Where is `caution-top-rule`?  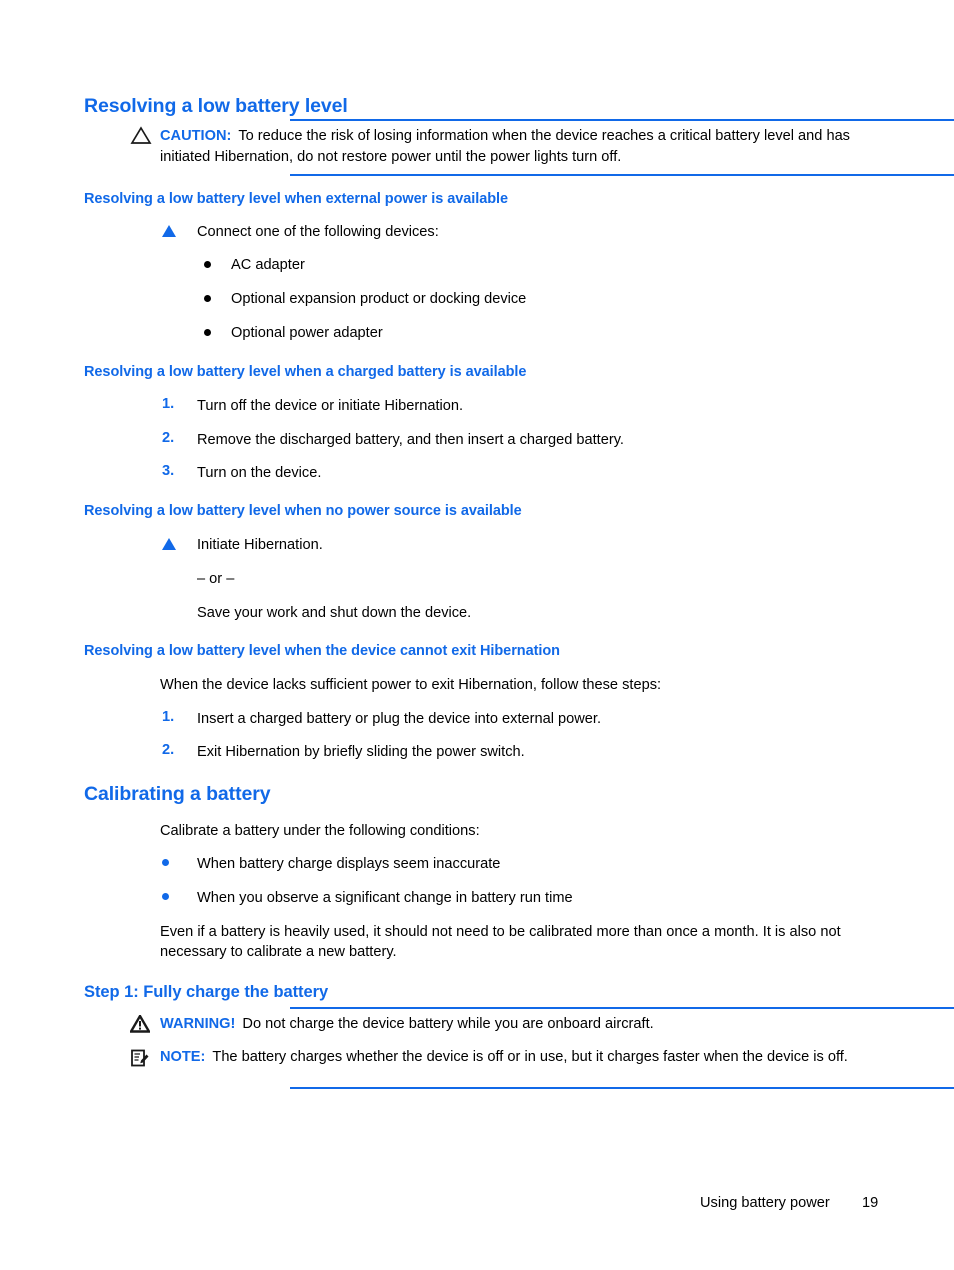 caution-top-rule is located at coordinates (622, 120).